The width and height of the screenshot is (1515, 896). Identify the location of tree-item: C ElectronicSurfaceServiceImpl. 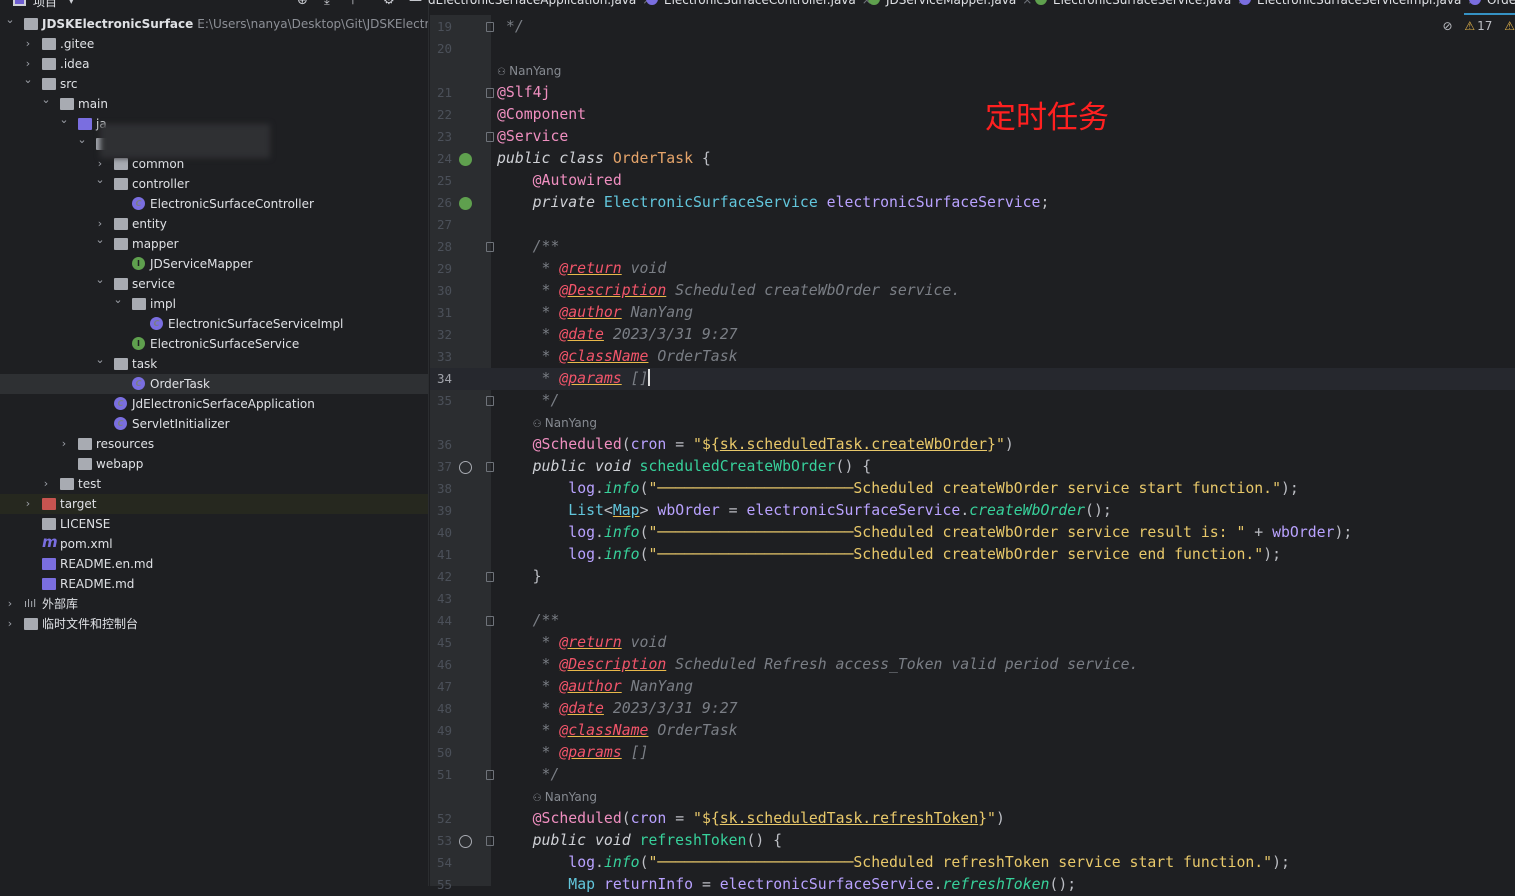
(214, 324).